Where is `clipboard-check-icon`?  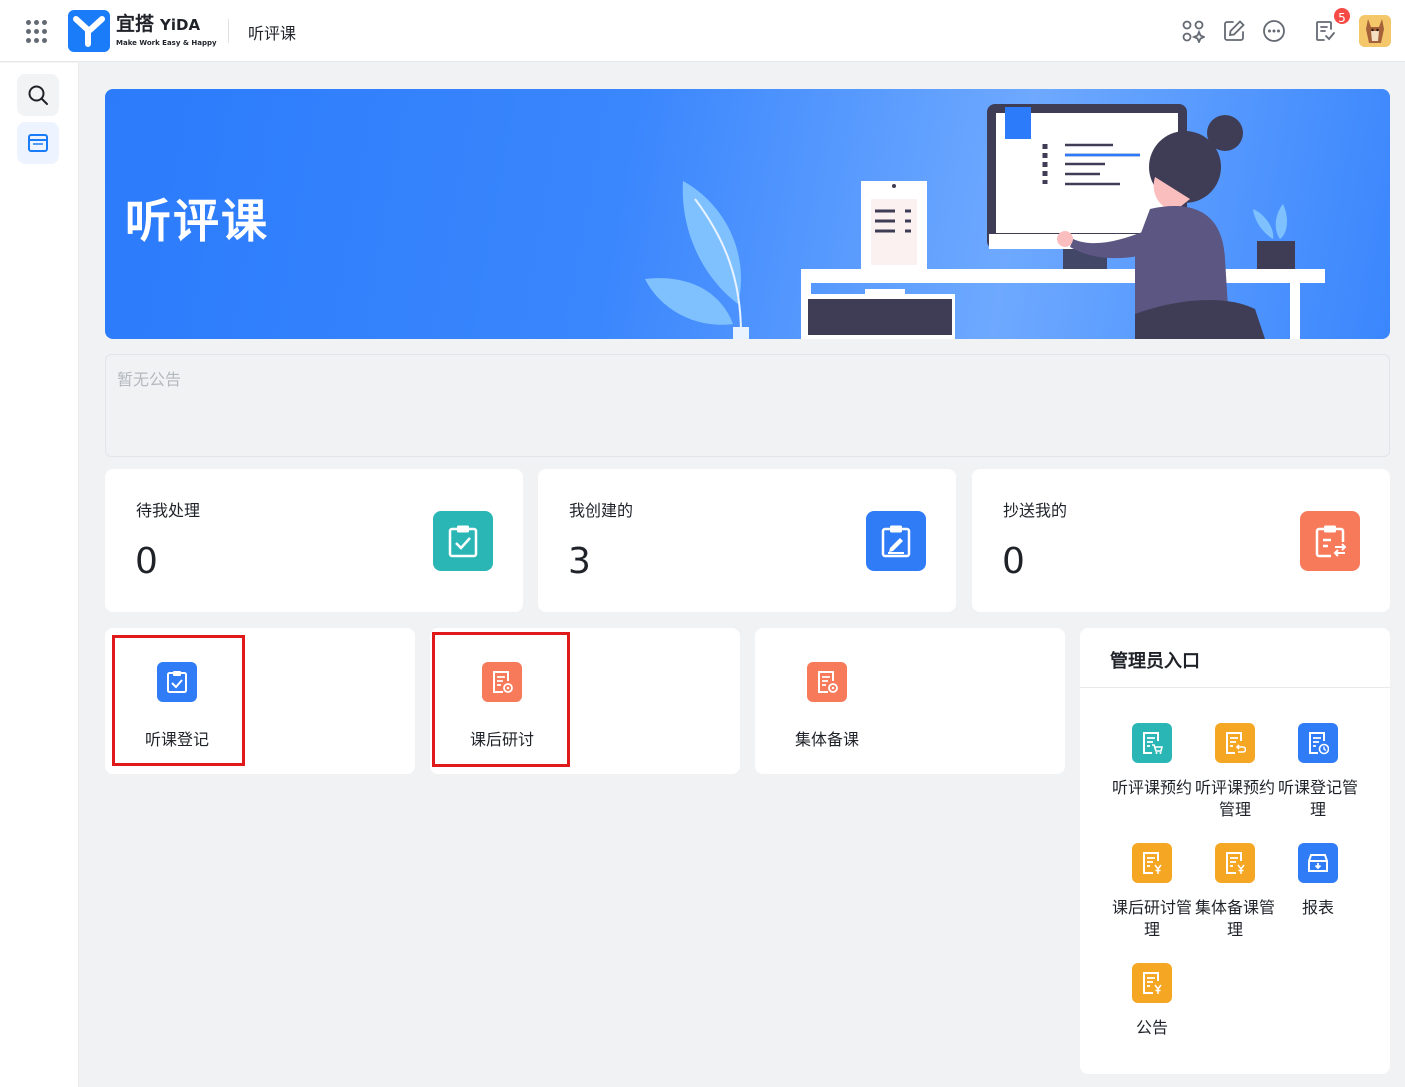
clipboard-check-icon is located at coordinates (463, 541).